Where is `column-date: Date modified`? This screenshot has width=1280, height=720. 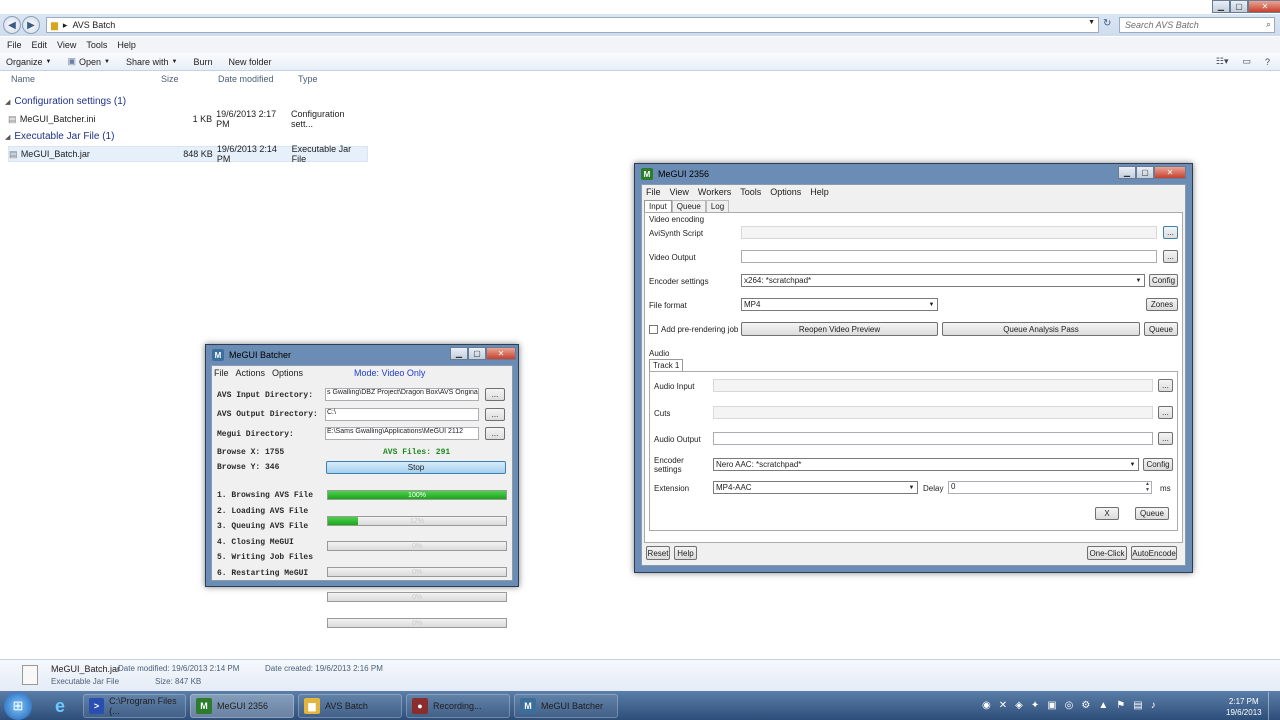 column-date: Date modified is located at coordinates (246, 81).